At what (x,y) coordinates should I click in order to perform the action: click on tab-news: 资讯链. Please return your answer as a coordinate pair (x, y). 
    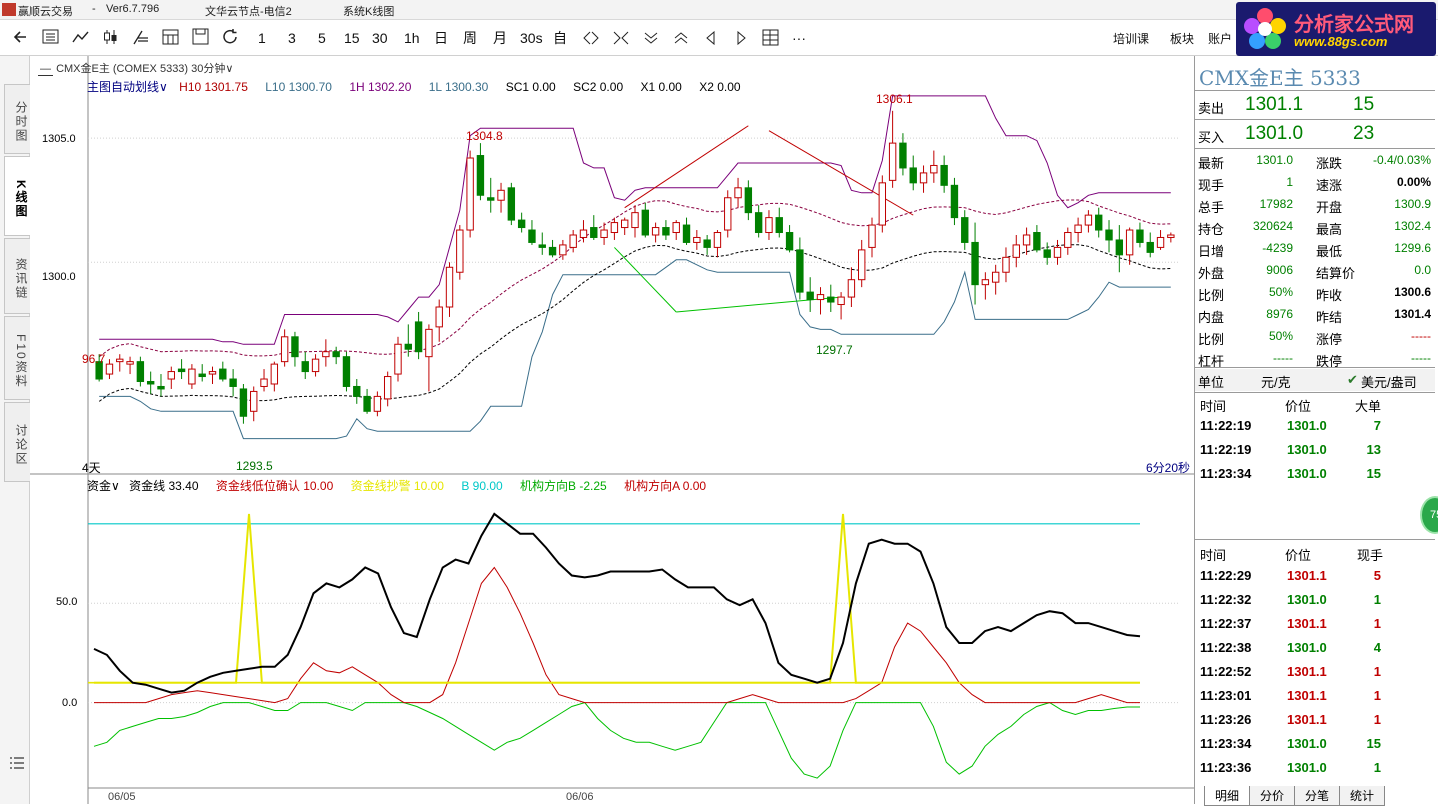
    Looking at the image, I should click on (17, 276).